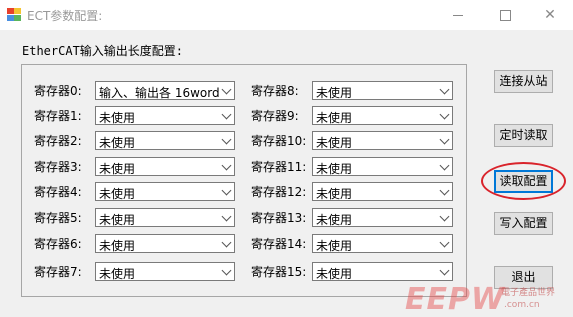 This screenshot has height=317, width=573. What do you see at coordinates (279, 192) in the screenshot?
I see `register-label-12: 寄存器12:` at bounding box center [279, 192].